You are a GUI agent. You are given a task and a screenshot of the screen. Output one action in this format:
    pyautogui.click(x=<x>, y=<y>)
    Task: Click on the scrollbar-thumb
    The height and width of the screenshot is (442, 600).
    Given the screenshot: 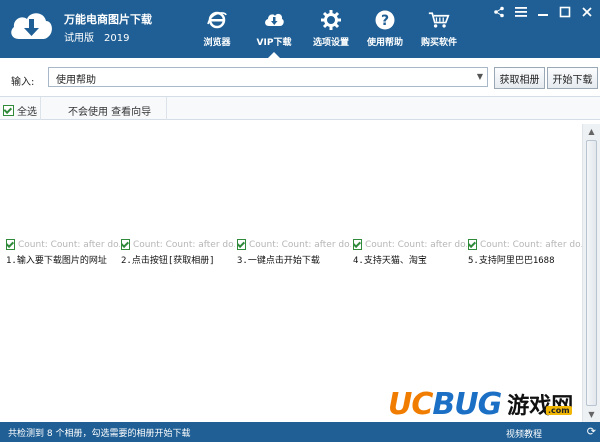 What is the action you would take?
    pyautogui.click(x=591, y=273)
    